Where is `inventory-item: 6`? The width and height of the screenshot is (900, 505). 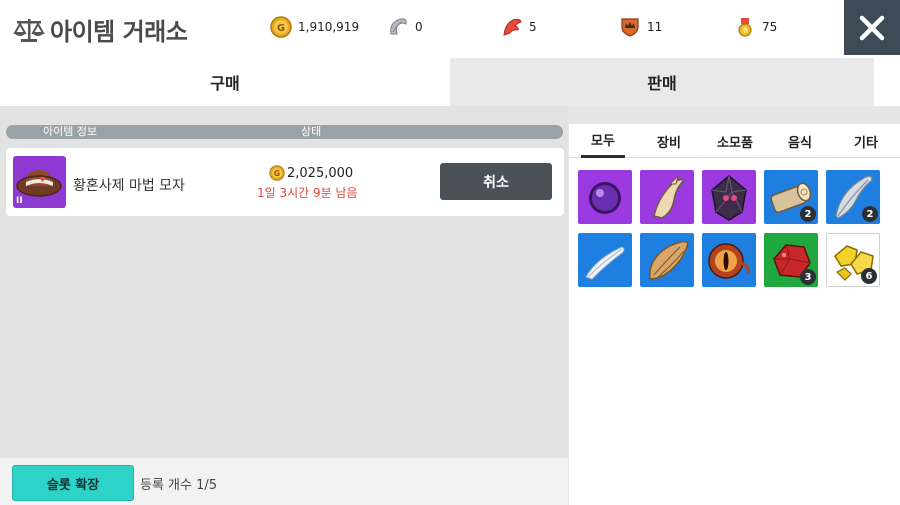 inventory-item: 6 is located at coordinates (853, 260).